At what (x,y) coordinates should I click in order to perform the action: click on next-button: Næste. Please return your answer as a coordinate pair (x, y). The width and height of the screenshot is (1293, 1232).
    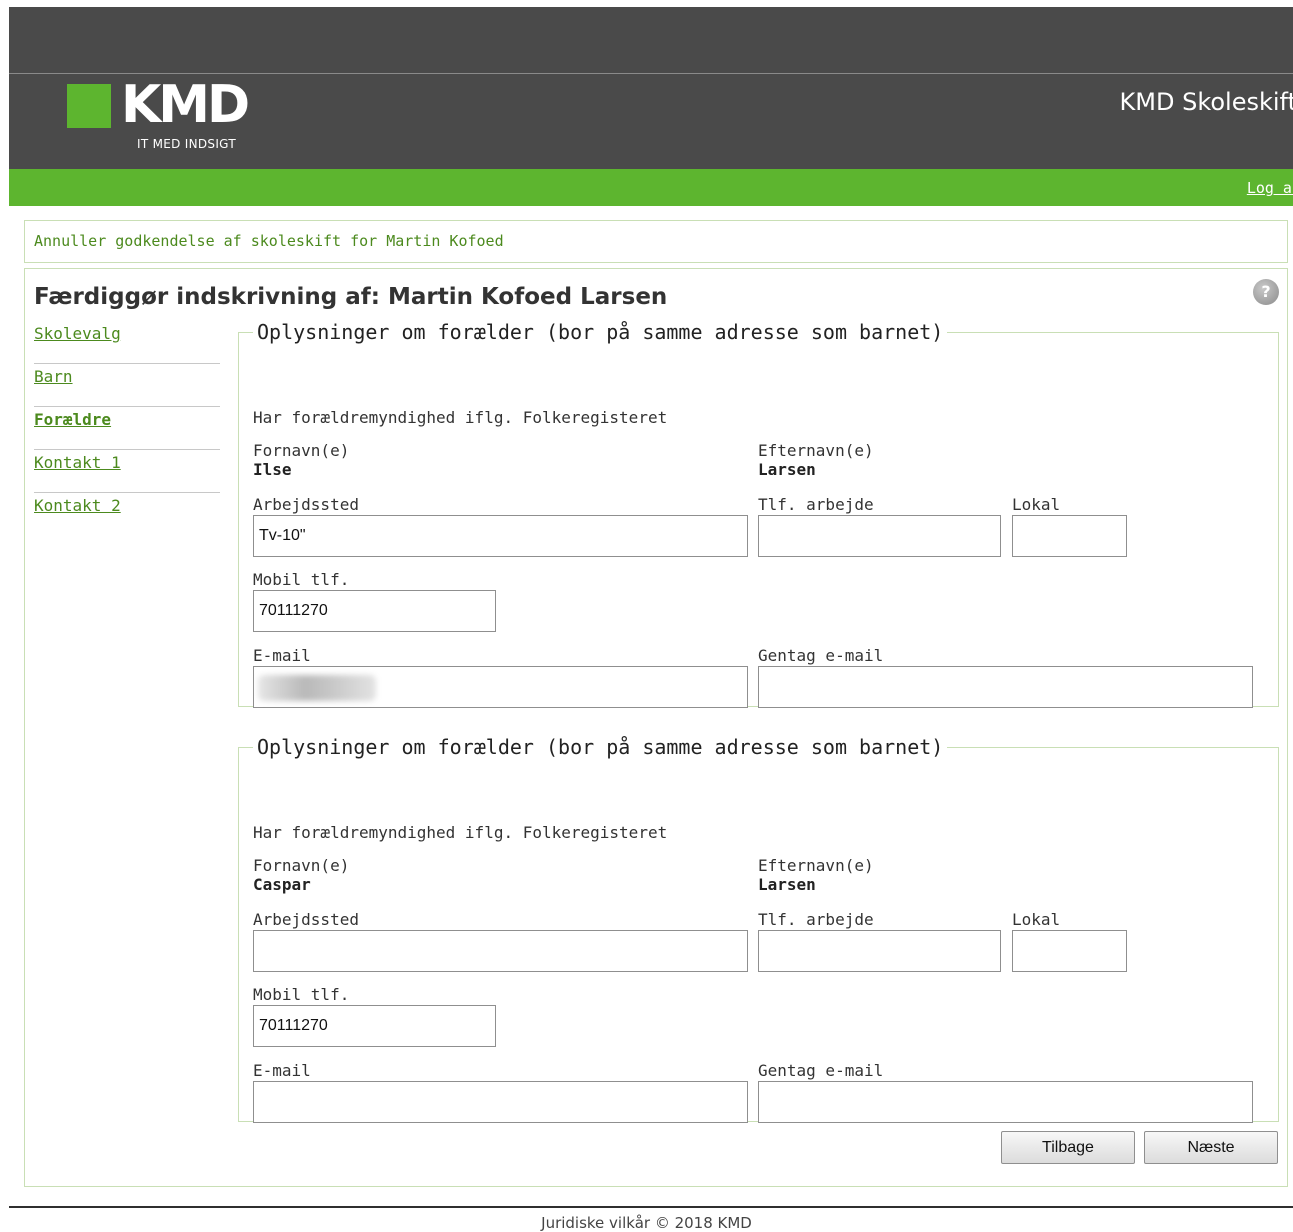
    Looking at the image, I should click on (1211, 1147).